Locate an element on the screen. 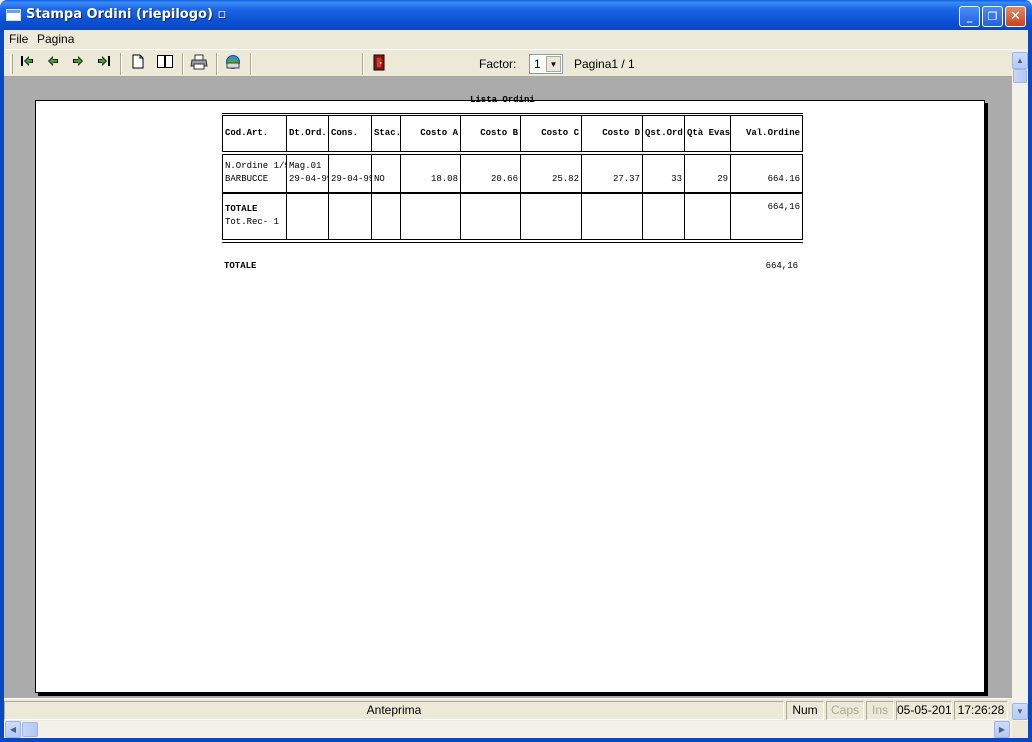 This screenshot has width=1032, height=742. scroll-left-button: ◀ is located at coordinates (13, 729).